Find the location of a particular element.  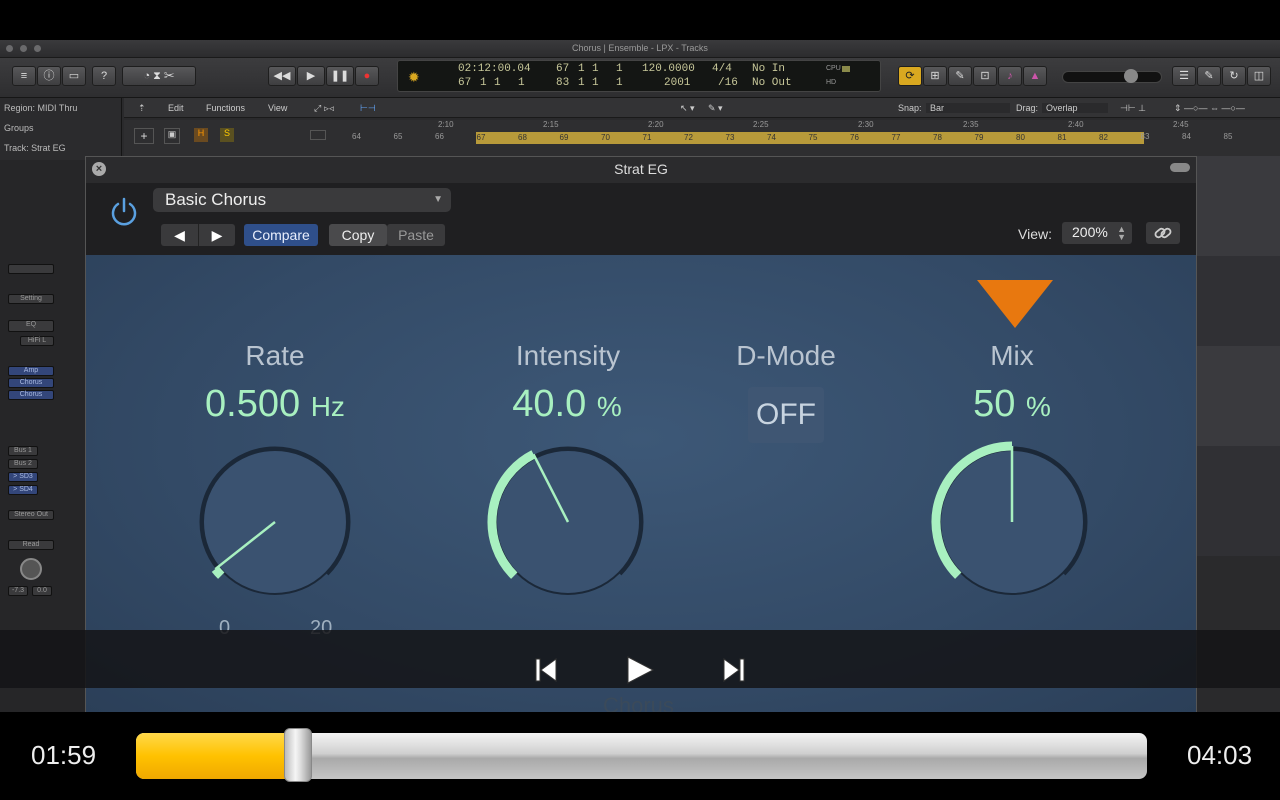

snap-select: Bar is located at coordinates (968, 108).